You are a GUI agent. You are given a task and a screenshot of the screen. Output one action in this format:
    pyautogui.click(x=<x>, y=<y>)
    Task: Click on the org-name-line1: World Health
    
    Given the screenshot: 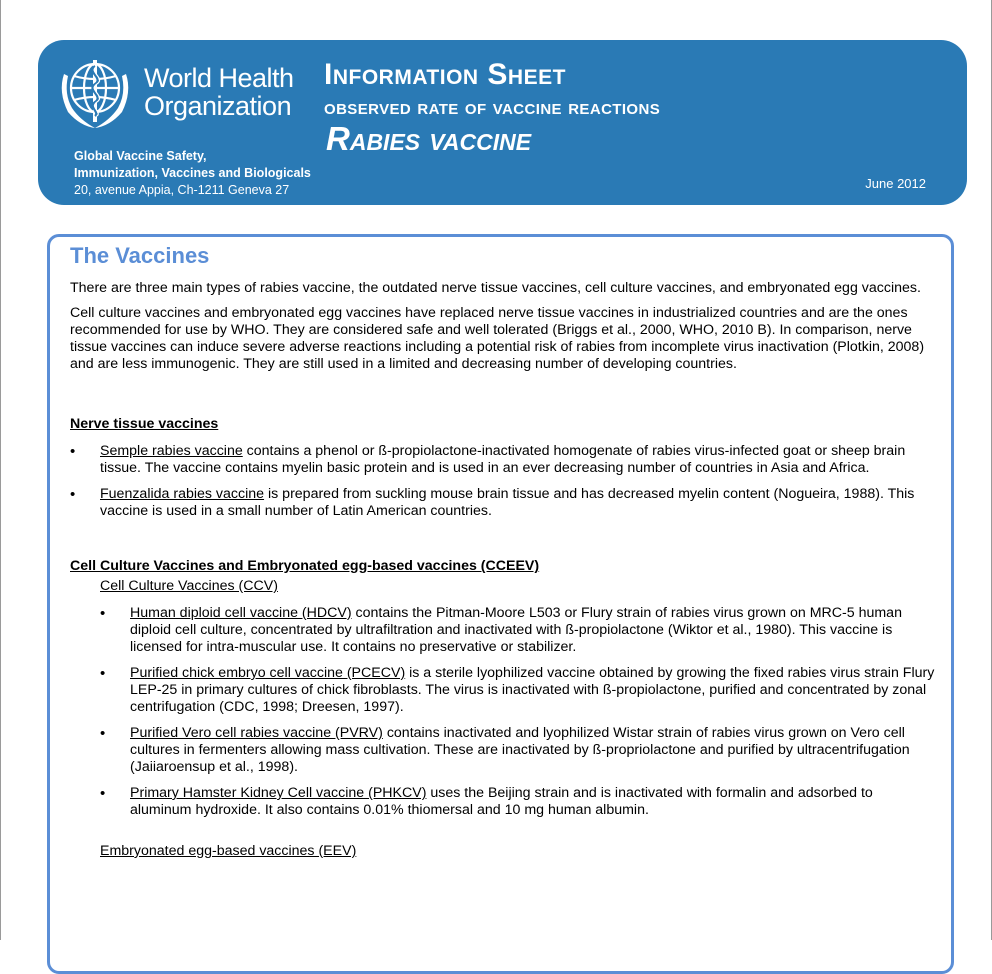 What is the action you would take?
    pyautogui.click(x=219, y=78)
    